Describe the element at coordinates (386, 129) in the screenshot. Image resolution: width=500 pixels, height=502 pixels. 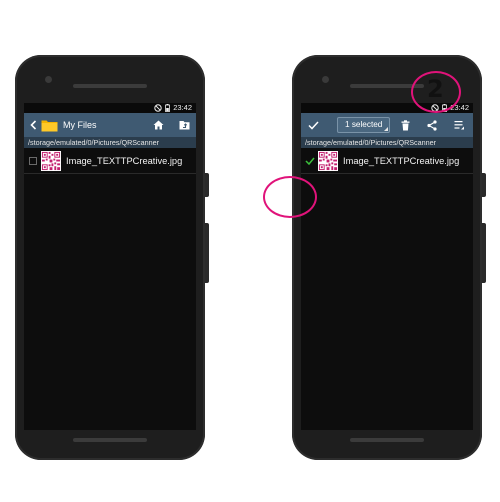
I see `dropdown-indicator-icon` at that location.